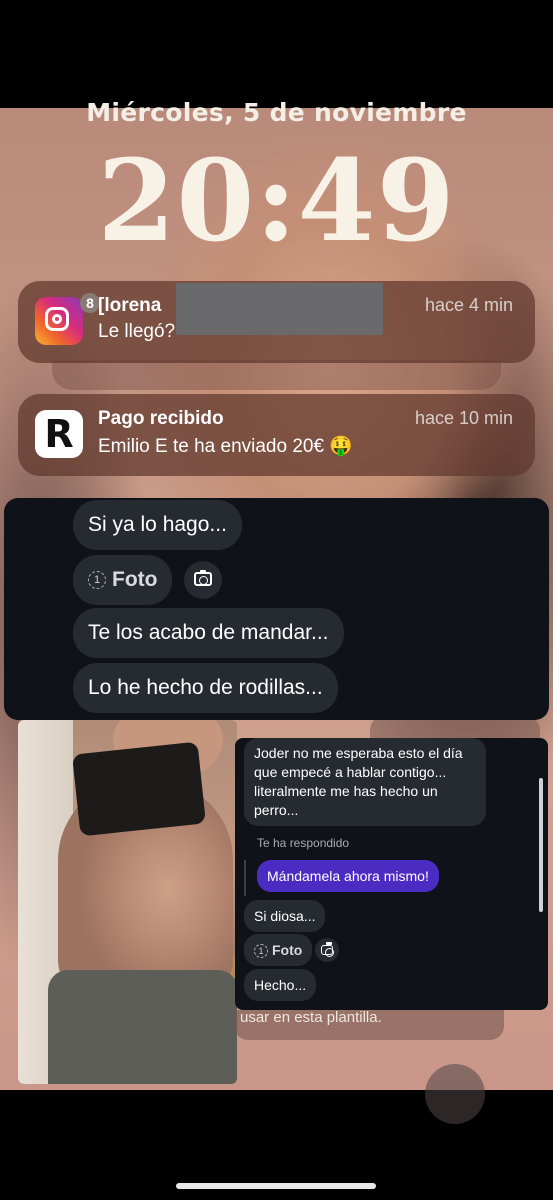 This screenshot has width=553, height=1200. Describe the element at coordinates (279, 309) in the screenshot. I see `redaction-box` at that location.